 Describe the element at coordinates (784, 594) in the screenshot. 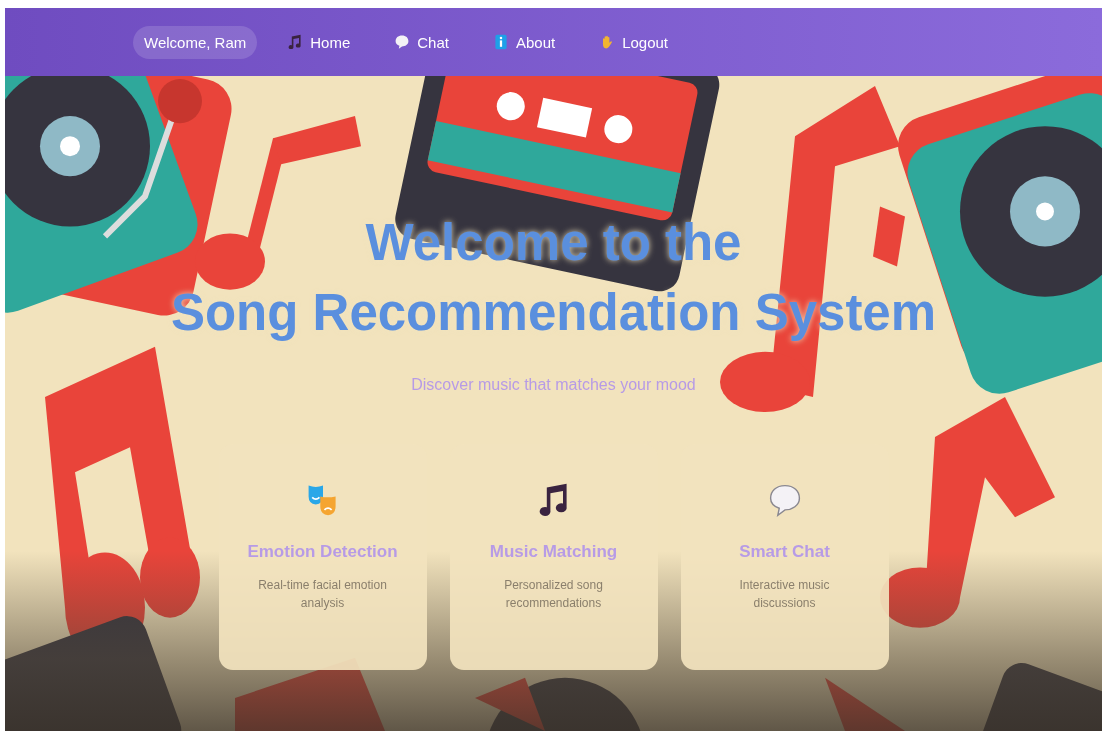

I see `feature-description: Interactive music discussions` at that location.